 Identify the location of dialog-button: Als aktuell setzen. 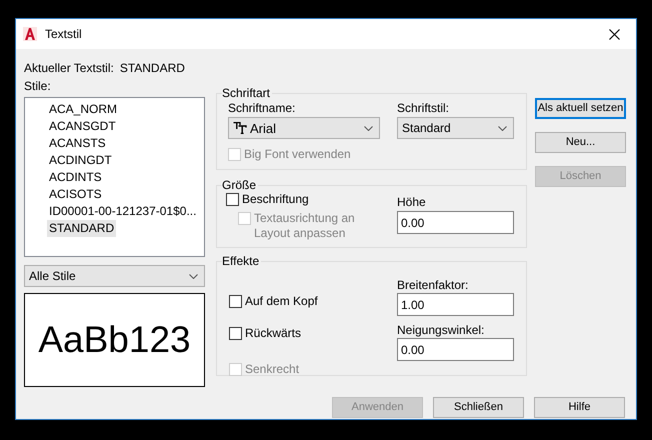
(580, 108).